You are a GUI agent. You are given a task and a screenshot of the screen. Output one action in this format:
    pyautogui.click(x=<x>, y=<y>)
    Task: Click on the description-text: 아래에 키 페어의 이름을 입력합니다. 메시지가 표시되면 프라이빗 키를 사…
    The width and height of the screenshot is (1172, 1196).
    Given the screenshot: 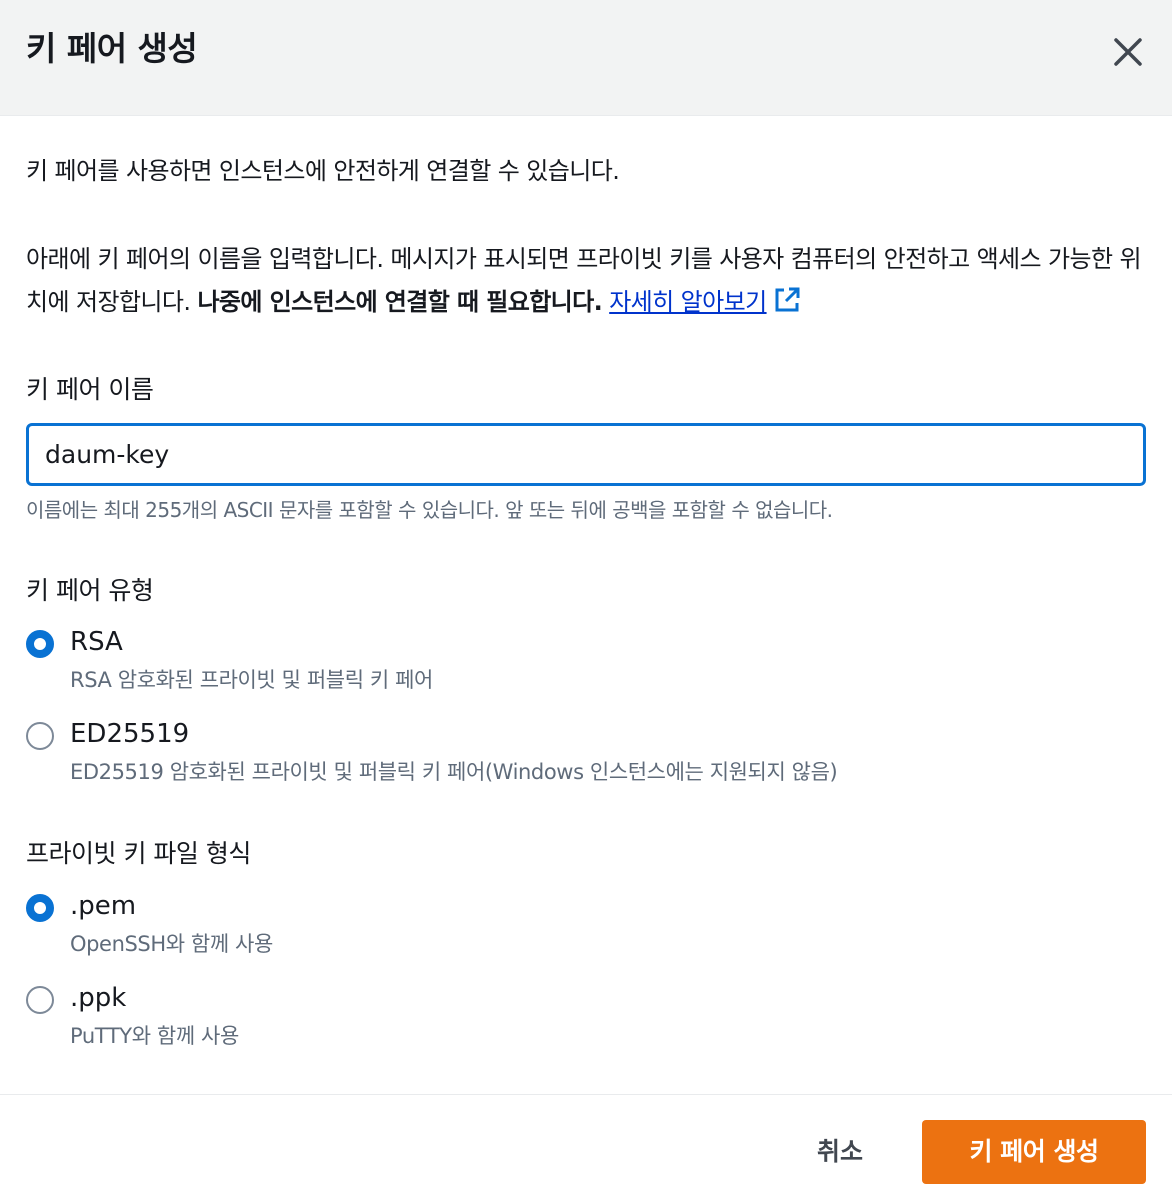 What is the action you would take?
    pyautogui.click(x=586, y=281)
    